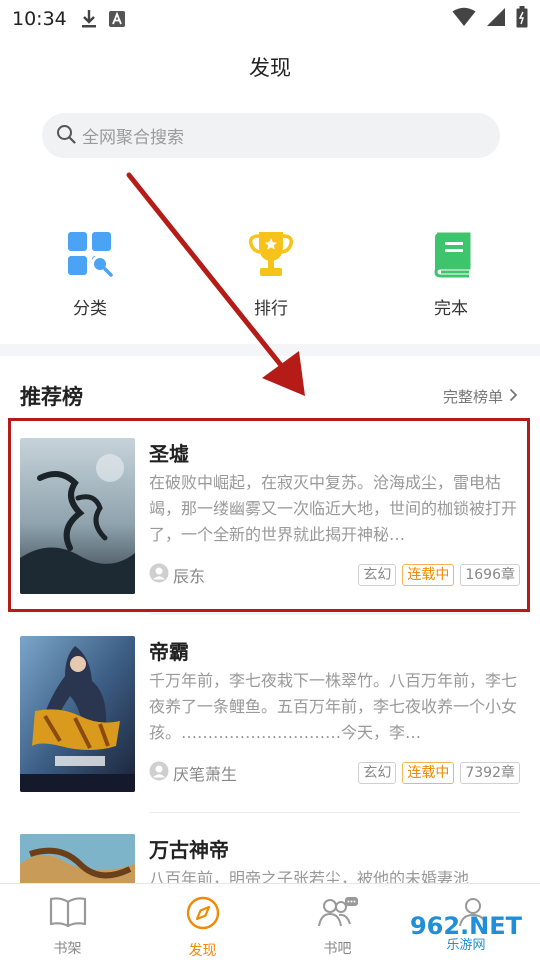 The width and height of the screenshot is (540, 960). Describe the element at coordinates (270, 350) in the screenshot. I see `section-divider` at that location.